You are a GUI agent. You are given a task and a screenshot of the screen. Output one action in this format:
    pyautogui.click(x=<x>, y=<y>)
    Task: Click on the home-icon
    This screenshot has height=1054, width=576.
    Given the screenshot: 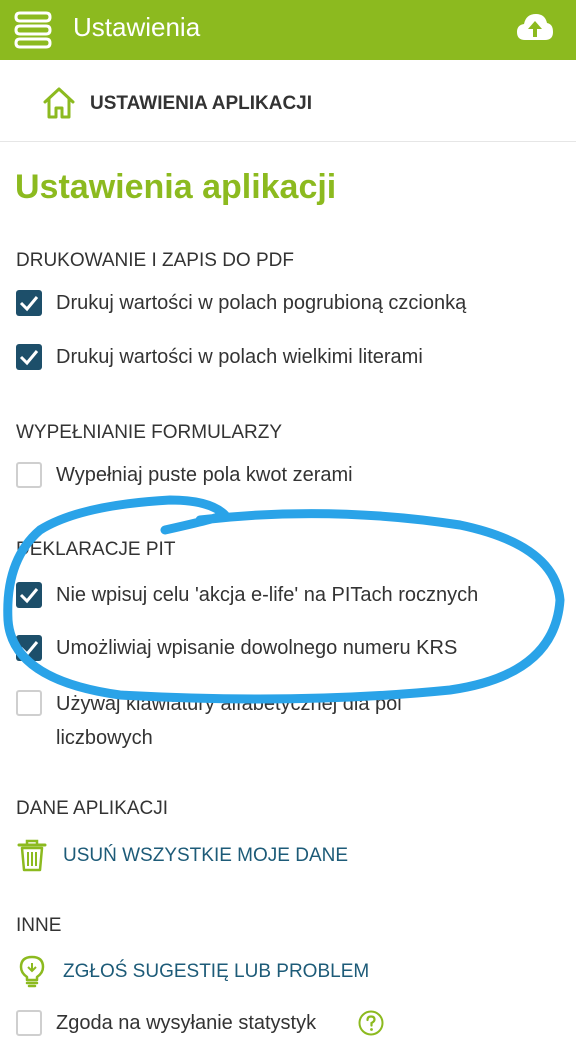 What is the action you would take?
    pyautogui.click(x=59, y=103)
    